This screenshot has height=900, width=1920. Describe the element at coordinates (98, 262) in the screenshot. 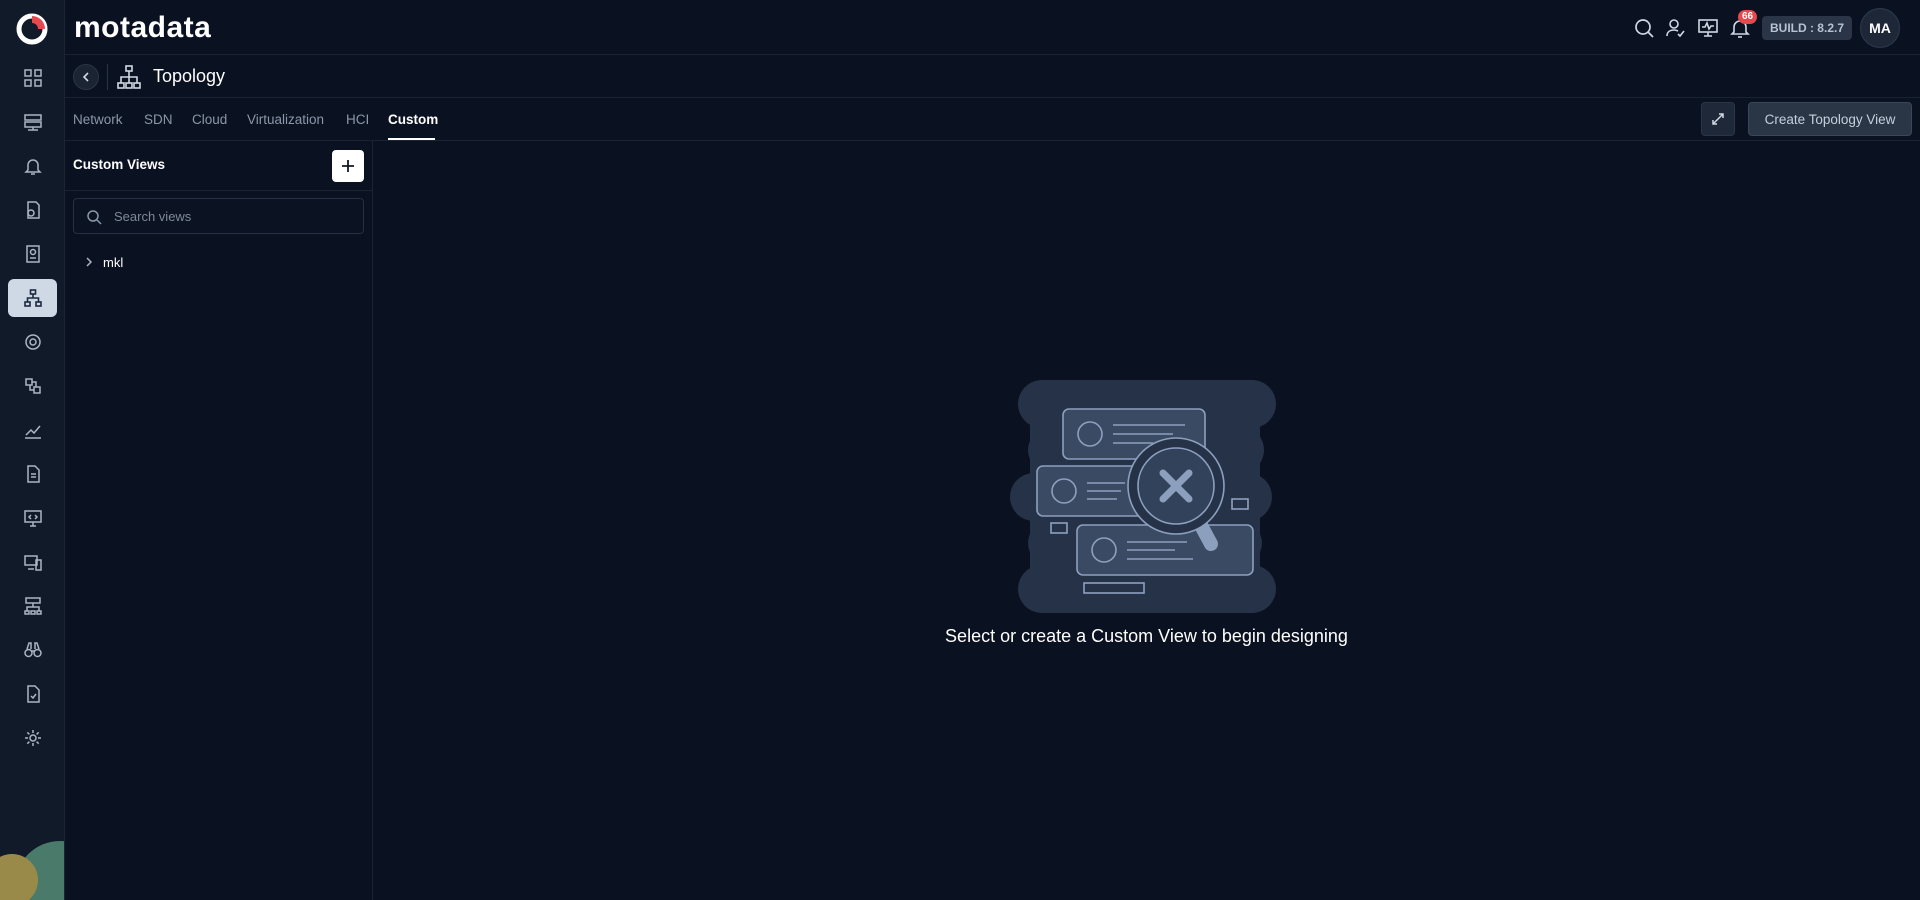

I see `list-item: mkl` at that location.